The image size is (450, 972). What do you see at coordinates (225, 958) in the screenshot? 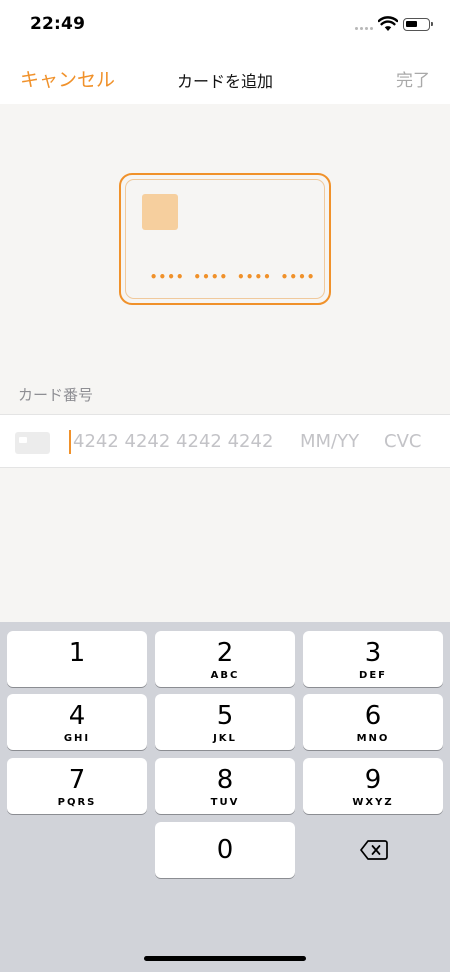
I see `home-indicator` at bounding box center [225, 958].